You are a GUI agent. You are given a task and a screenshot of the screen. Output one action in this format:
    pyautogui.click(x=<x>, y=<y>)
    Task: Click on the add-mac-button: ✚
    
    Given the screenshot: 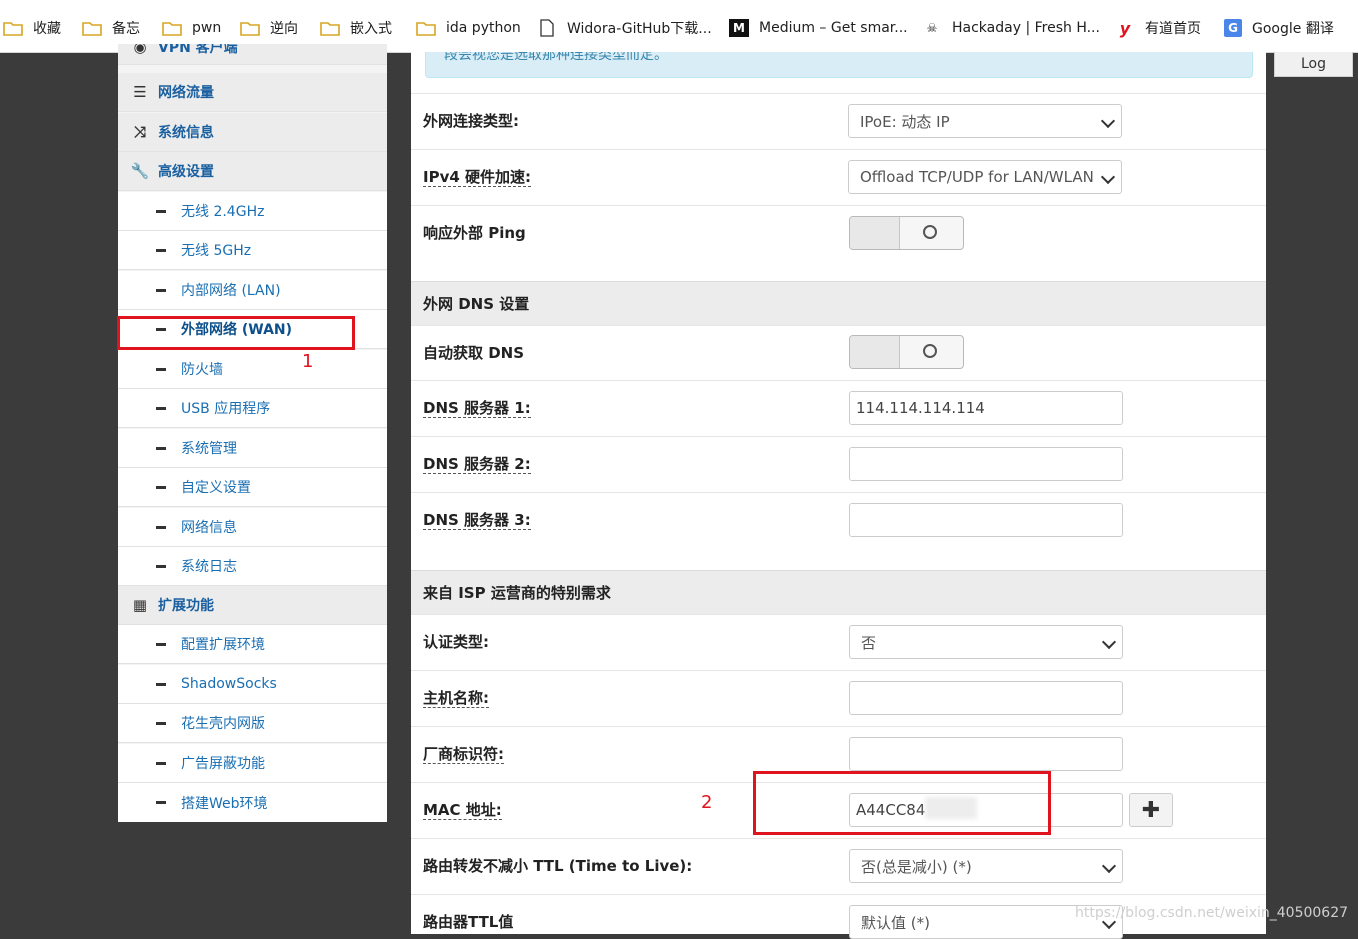 What is the action you would take?
    pyautogui.click(x=1151, y=810)
    